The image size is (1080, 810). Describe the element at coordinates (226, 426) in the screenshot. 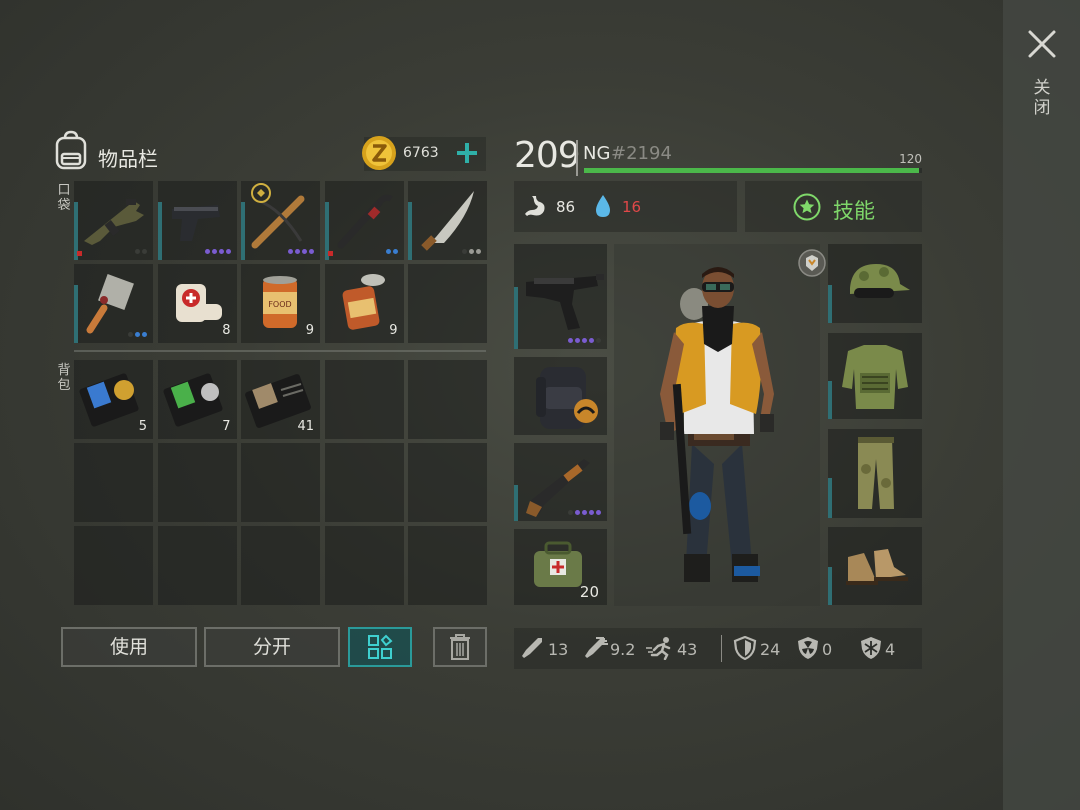

I see `item-quantity: 7` at that location.